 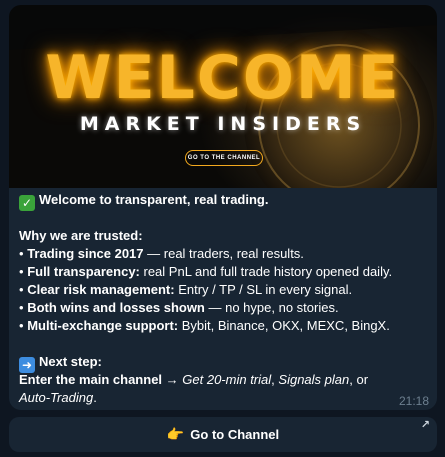 I want to click on go-to-channel-button: 👉 Go to Channel ↗, so click(x=223, y=434).